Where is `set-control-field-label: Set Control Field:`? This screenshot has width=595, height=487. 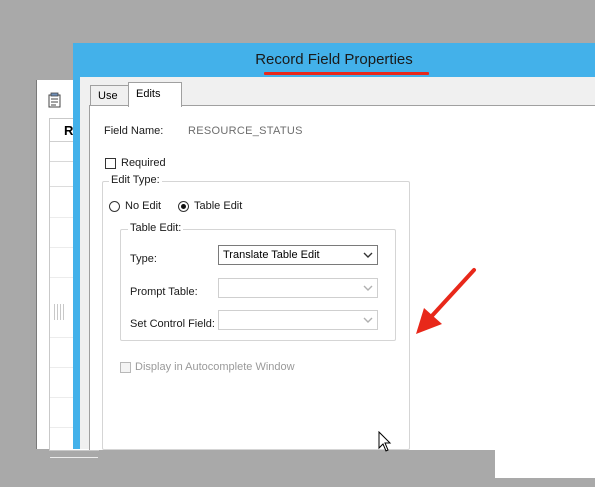
set-control-field-label: Set Control Field: is located at coordinates (172, 324).